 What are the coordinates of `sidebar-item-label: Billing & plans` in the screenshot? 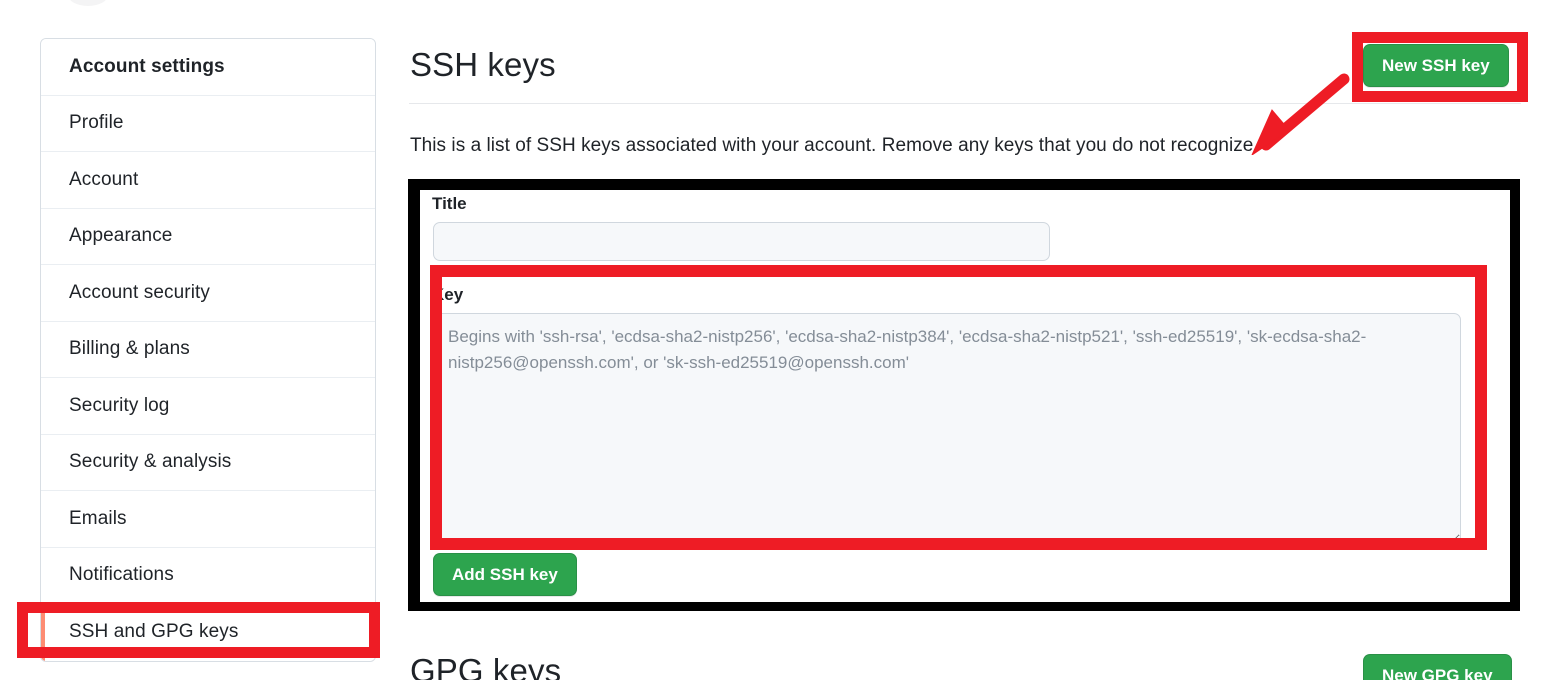 It's located at (129, 349).